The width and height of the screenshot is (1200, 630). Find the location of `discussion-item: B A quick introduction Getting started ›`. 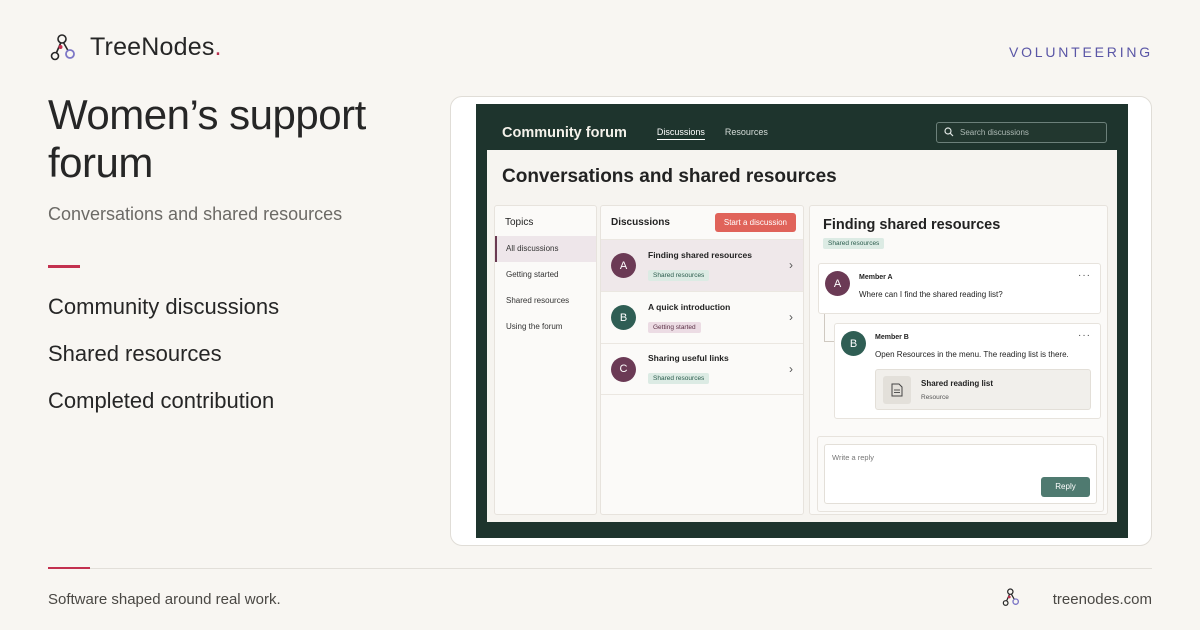

discussion-item: B A quick introduction Getting started › is located at coordinates (702, 317).